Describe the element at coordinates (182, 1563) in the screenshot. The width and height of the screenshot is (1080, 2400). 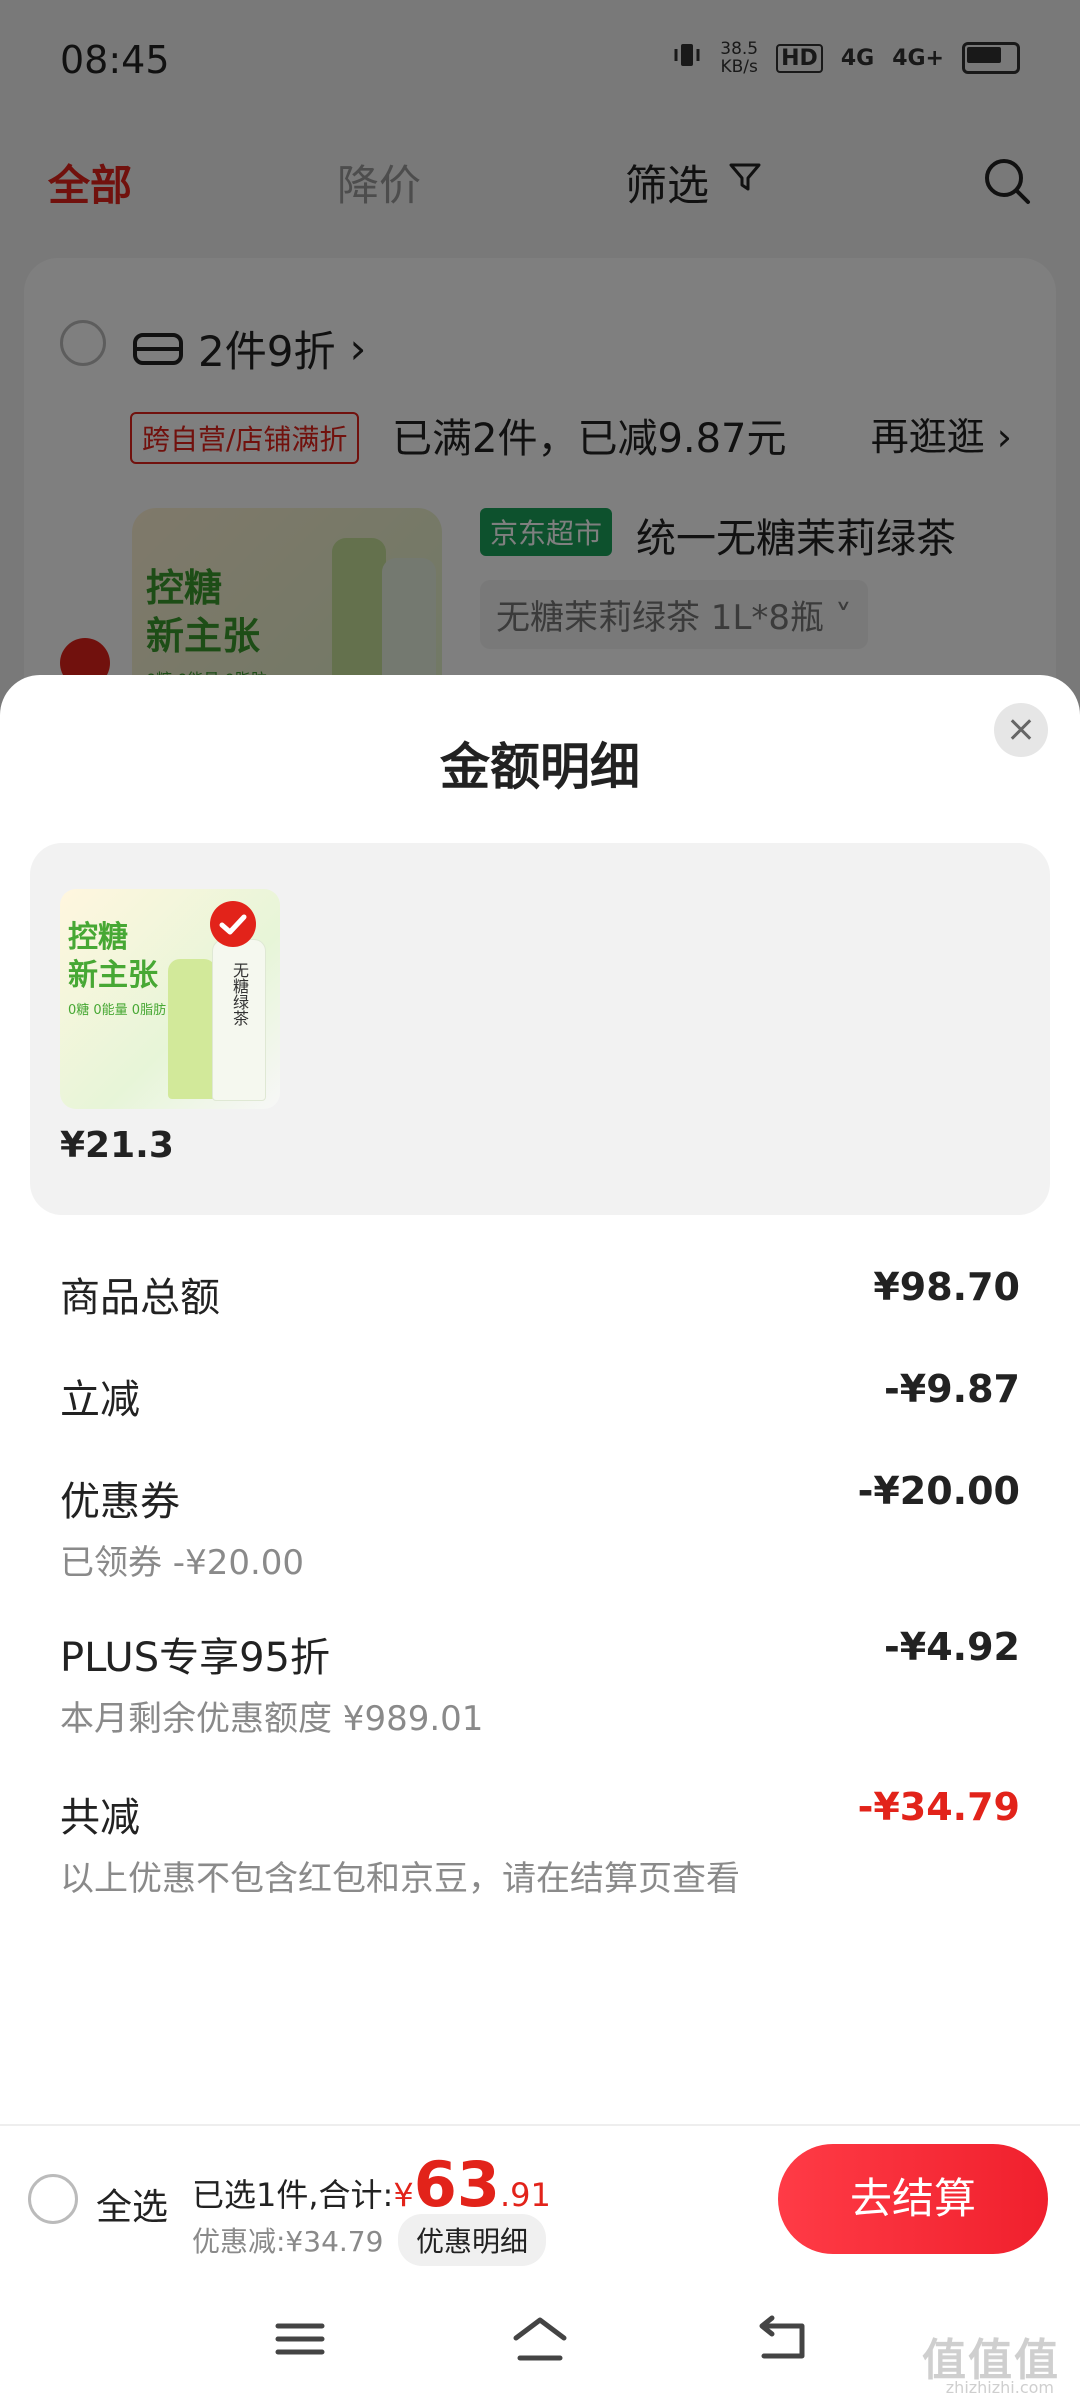
I see `coupon-sub: 已领券 -¥20.00` at that location.